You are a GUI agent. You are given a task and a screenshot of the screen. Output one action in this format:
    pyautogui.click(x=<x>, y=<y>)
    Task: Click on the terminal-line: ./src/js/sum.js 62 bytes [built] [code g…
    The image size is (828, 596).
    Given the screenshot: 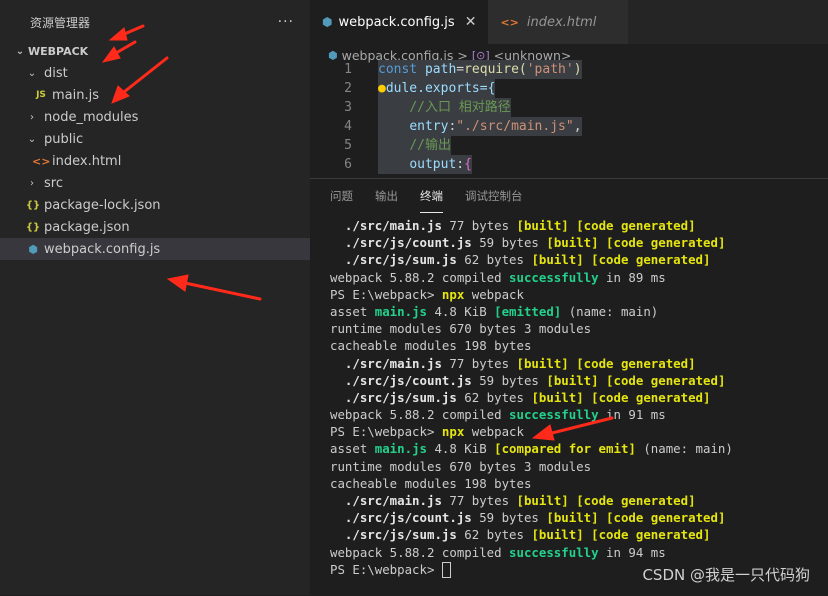 What is the action you would take?
    pyautogui.click(x=579, y=397)
    